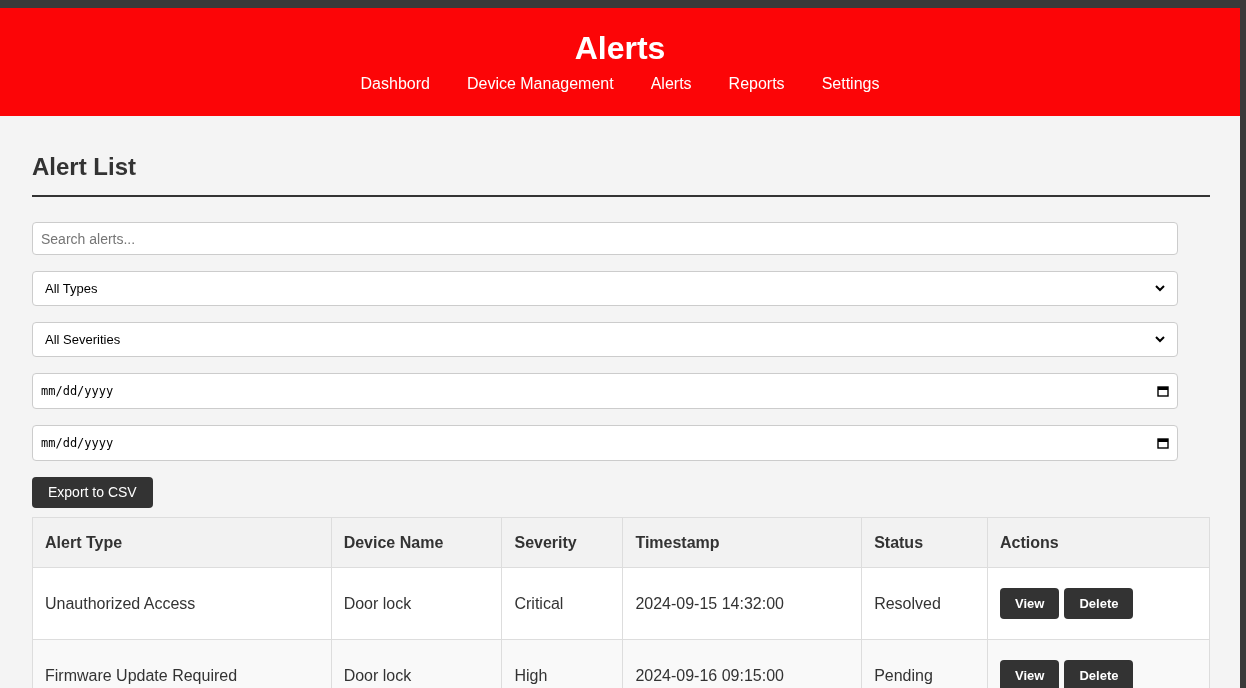 Image resolution: width=1246 pixels, height=688 pixels. I want to click on column-header: Alert Type, so click(182, 542).